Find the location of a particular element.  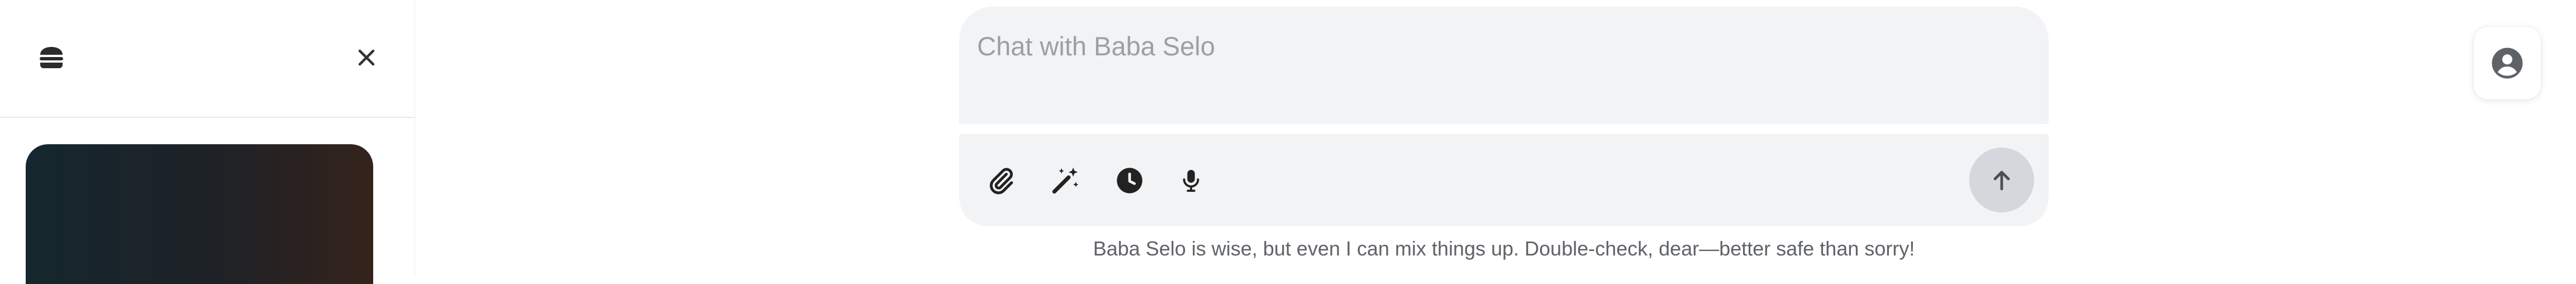

close-icon is located at coordinates (366, 57).